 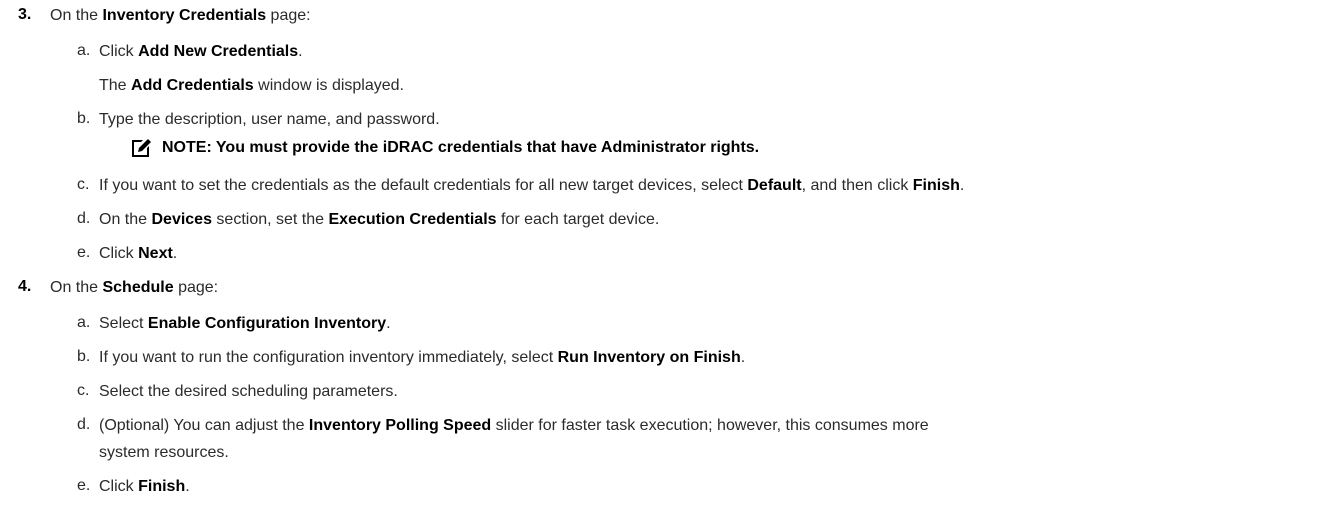 I want to click on substep-text: The Add Credentials window is displayed., so click(x=251, y=85).